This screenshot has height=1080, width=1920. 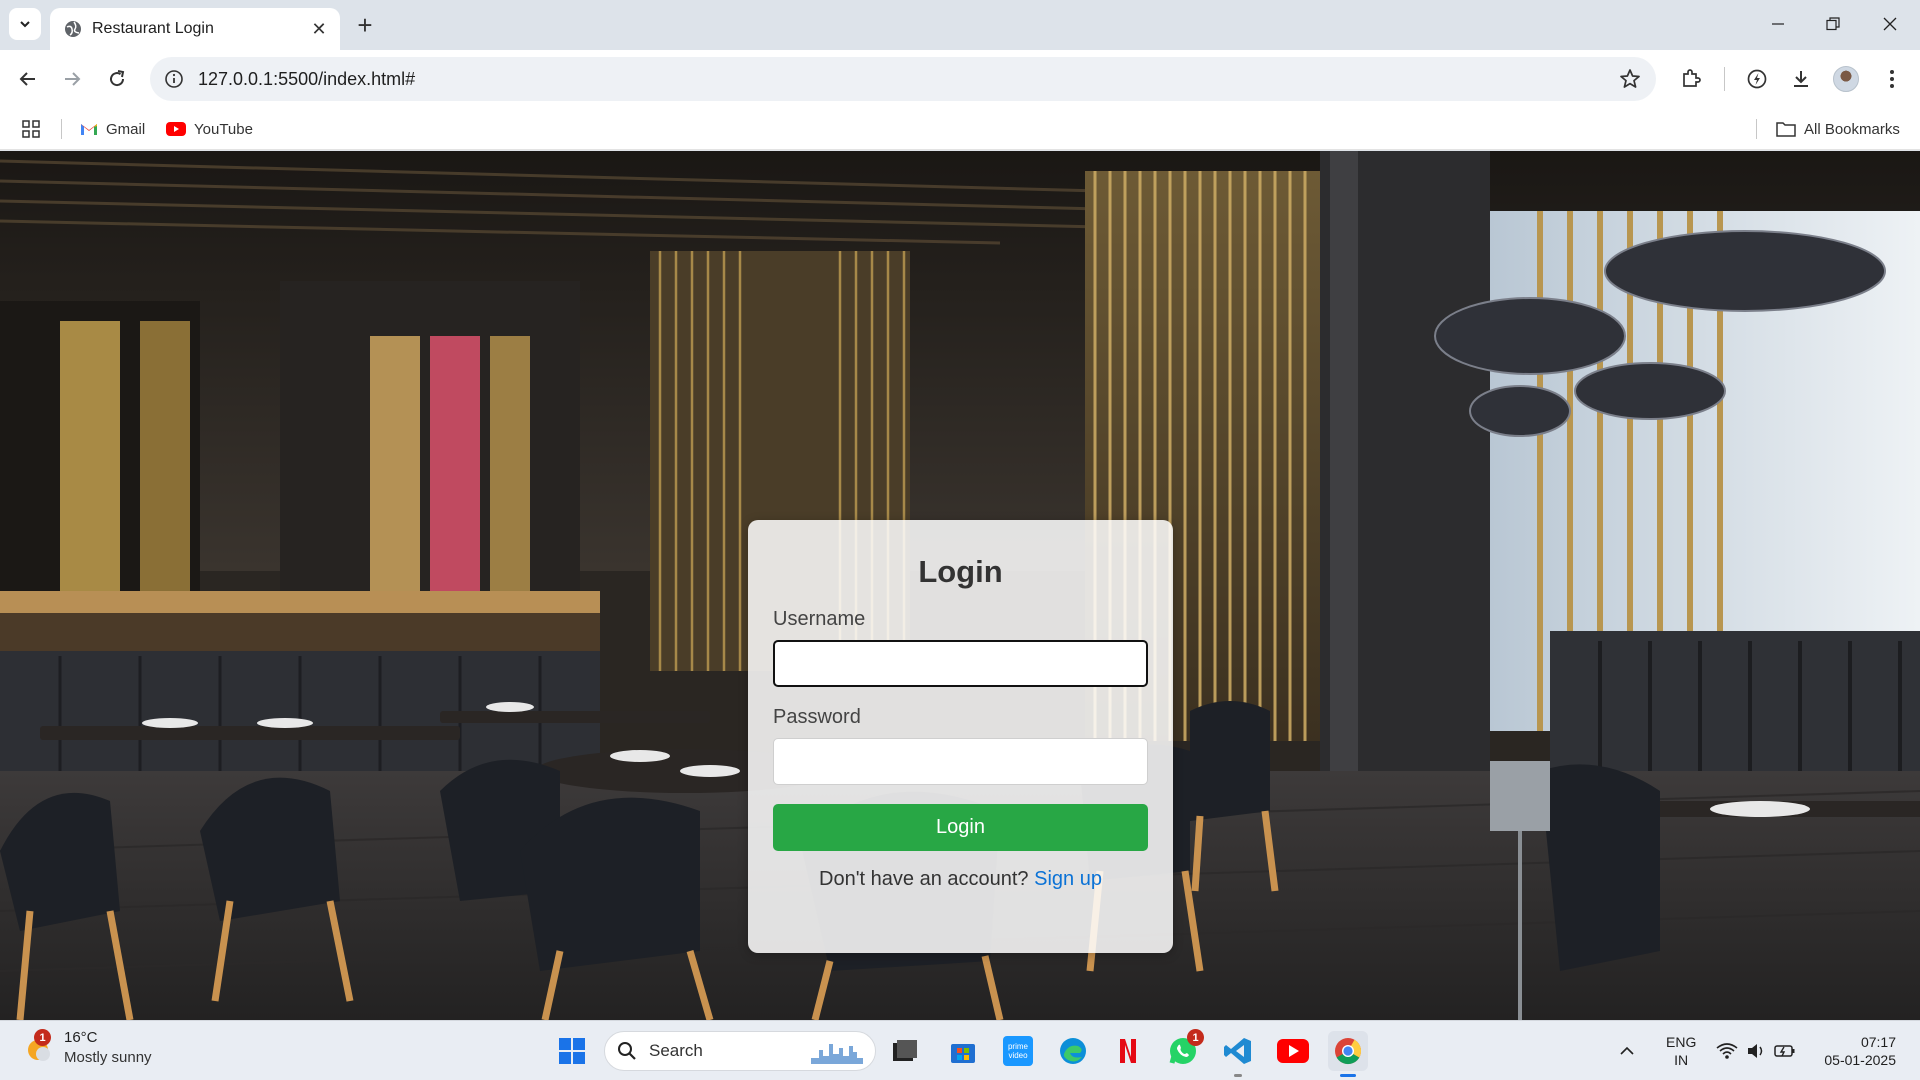 I want to click on skyline-icon, so click(x=837, y=1054).